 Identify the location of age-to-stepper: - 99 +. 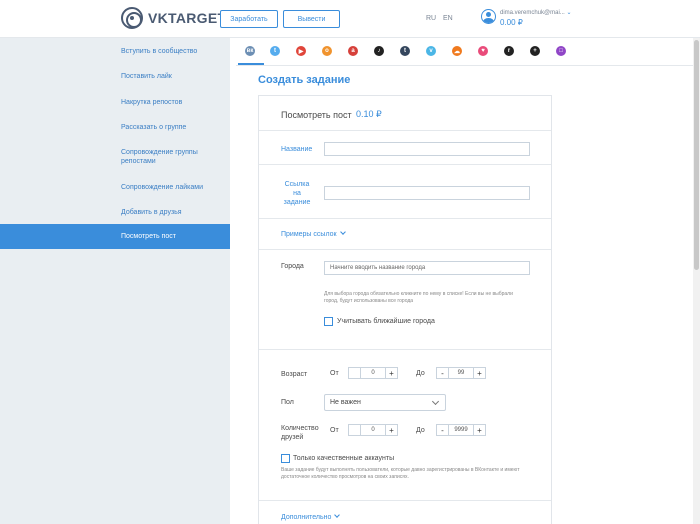
(461, 373).